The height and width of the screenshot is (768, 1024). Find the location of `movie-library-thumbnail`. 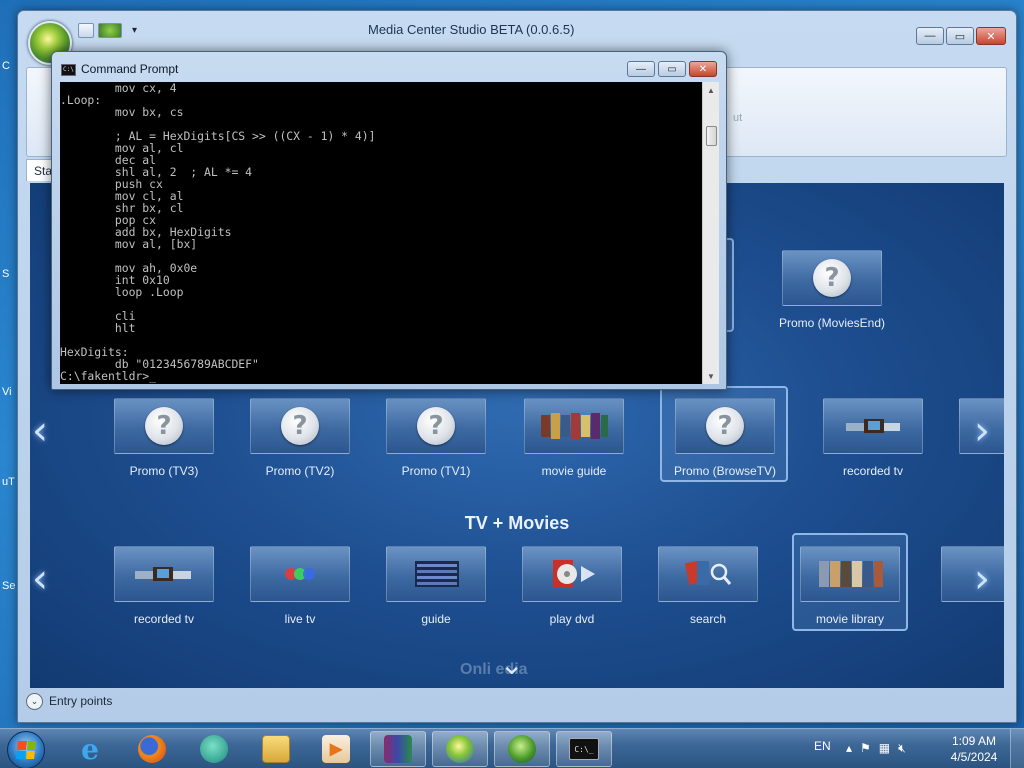

movie-library-thumbnail is located at coordinates (850, 574).